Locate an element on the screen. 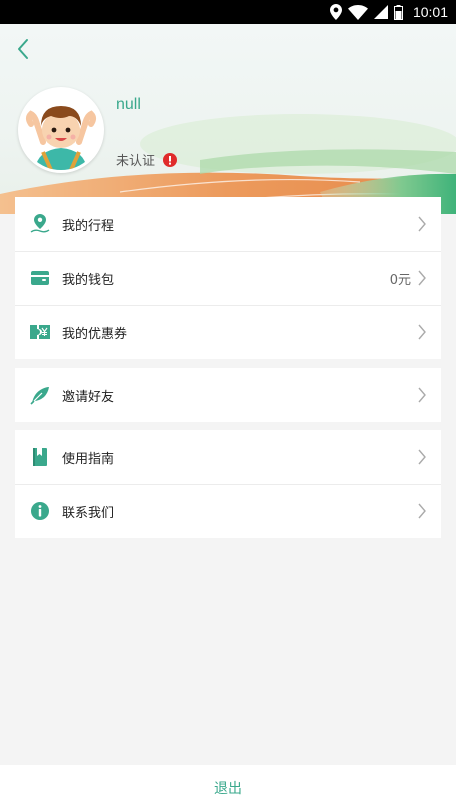 This screenshot has height=811, width=456. status-time: 10:01 is located at coordinates (430, 12).